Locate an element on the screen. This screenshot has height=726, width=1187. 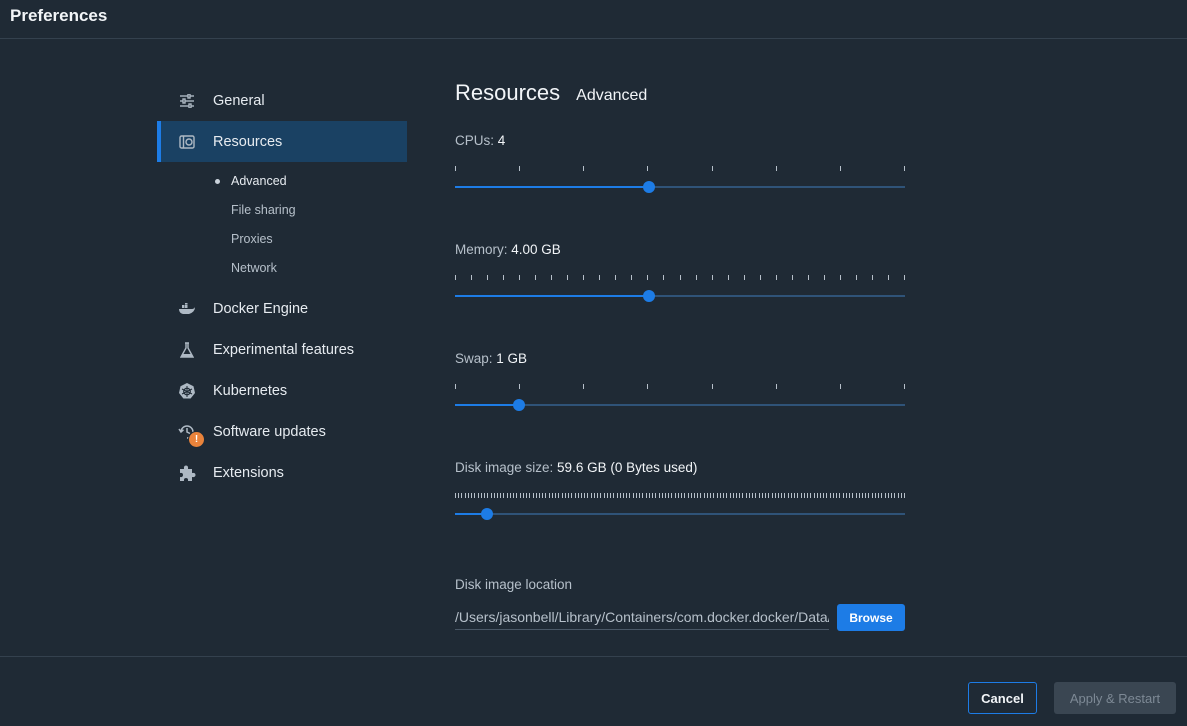
memory-label: Memory: 4.00 GB is located at coordinates (680, 249).